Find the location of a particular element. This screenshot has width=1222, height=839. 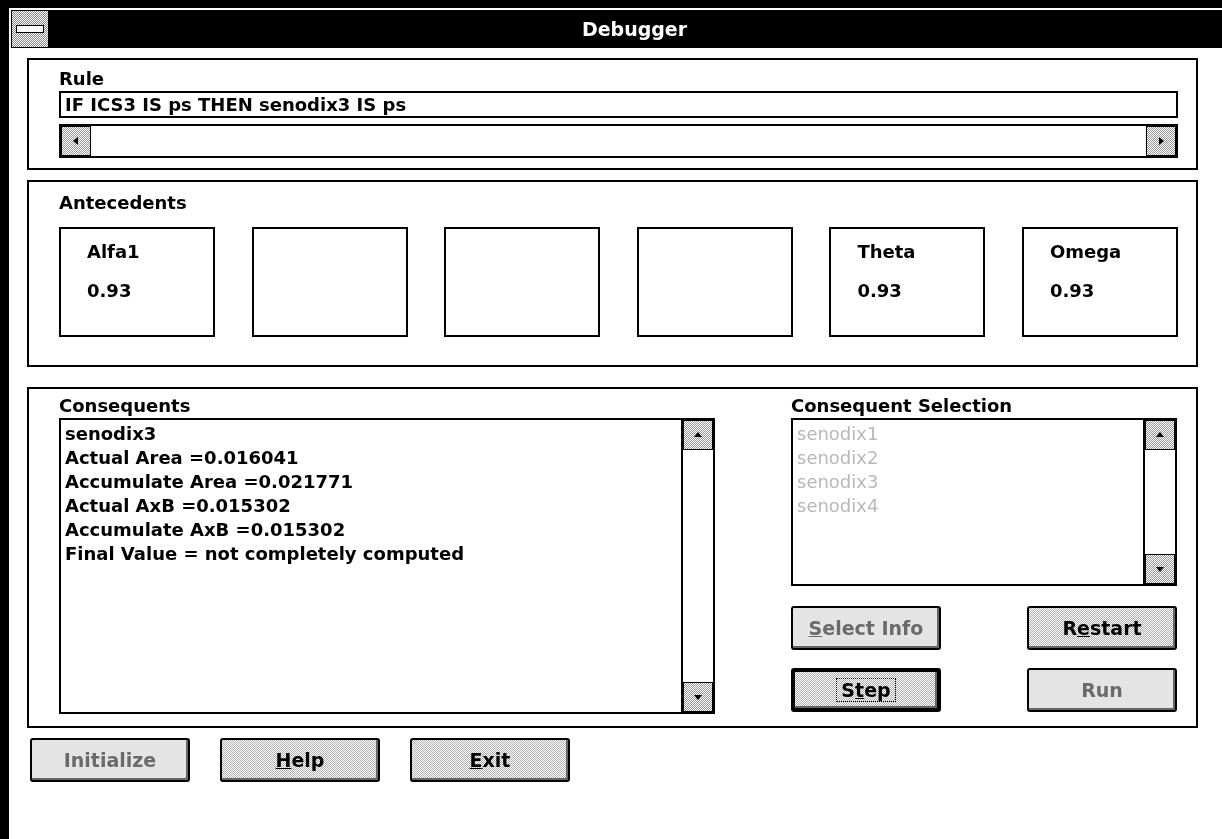

dialog-button: Restart is located at coordinates (1102, 628).